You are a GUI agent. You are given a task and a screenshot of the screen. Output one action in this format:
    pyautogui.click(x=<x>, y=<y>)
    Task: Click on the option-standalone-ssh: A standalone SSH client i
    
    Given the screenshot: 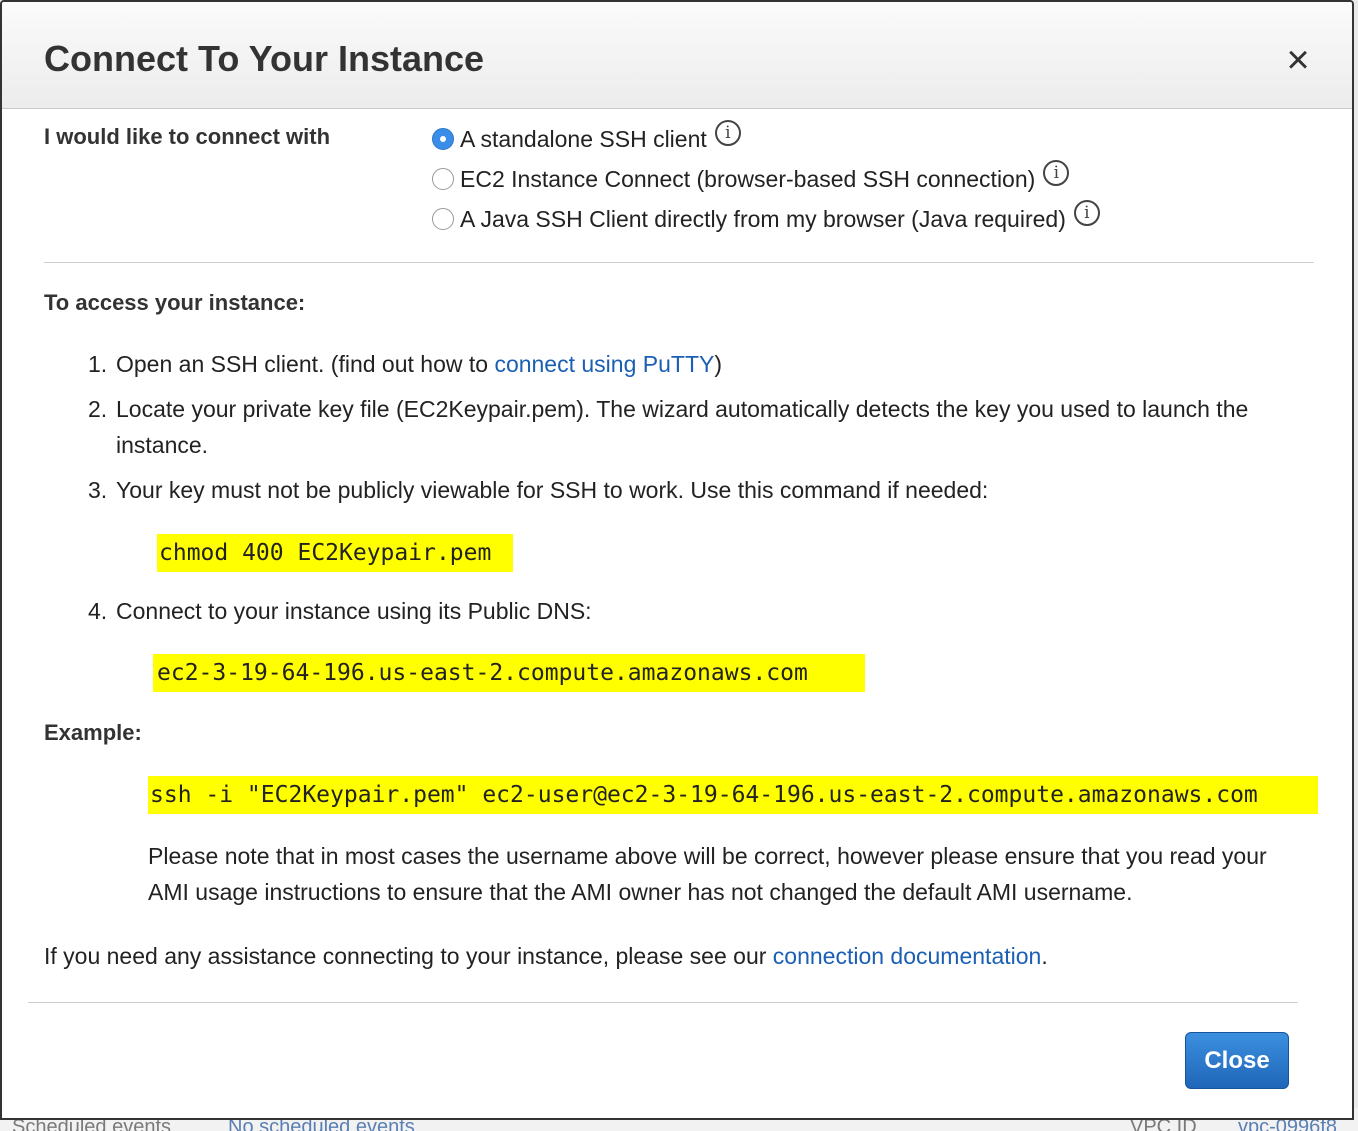 What is the action you would take?
    pyautogui.click(x=586, y=137)
    